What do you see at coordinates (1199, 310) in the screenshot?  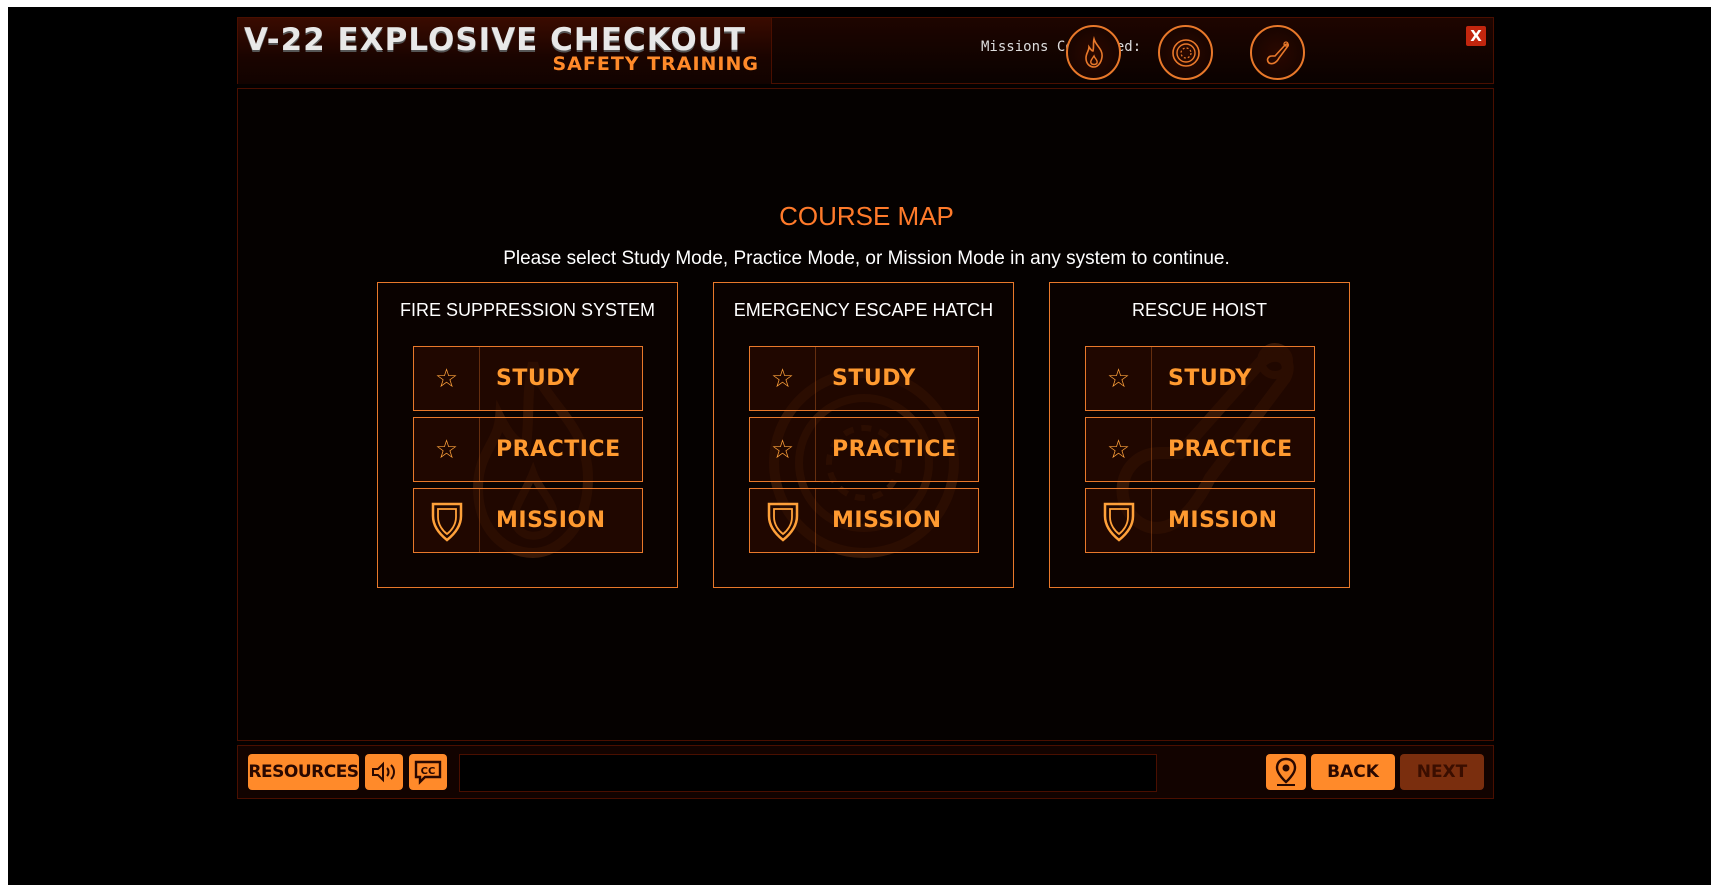 I see `system-title: RESCUE HOIST` at bounding box center [1199, 310].